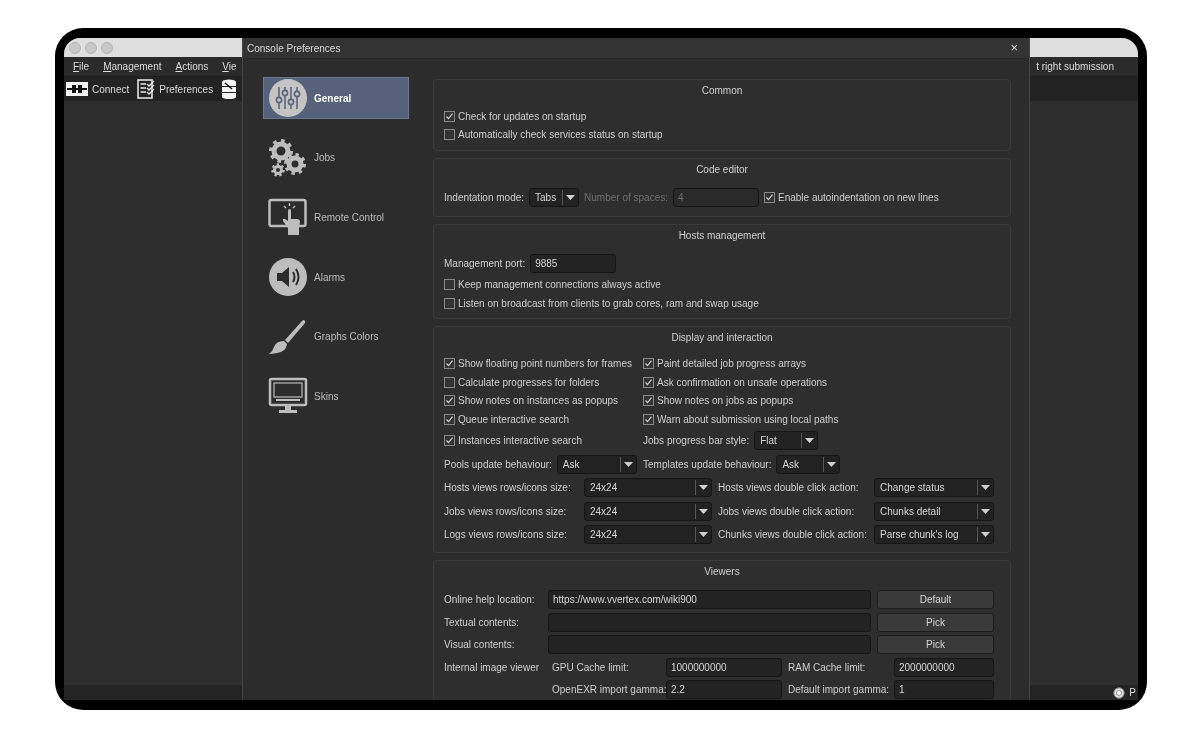 This screenshot has width=1200, height=735. Describe the element at coordinates (529, 382) in the screenshot. I see `checkbox-label: Calculate progresses for folders` at that location.